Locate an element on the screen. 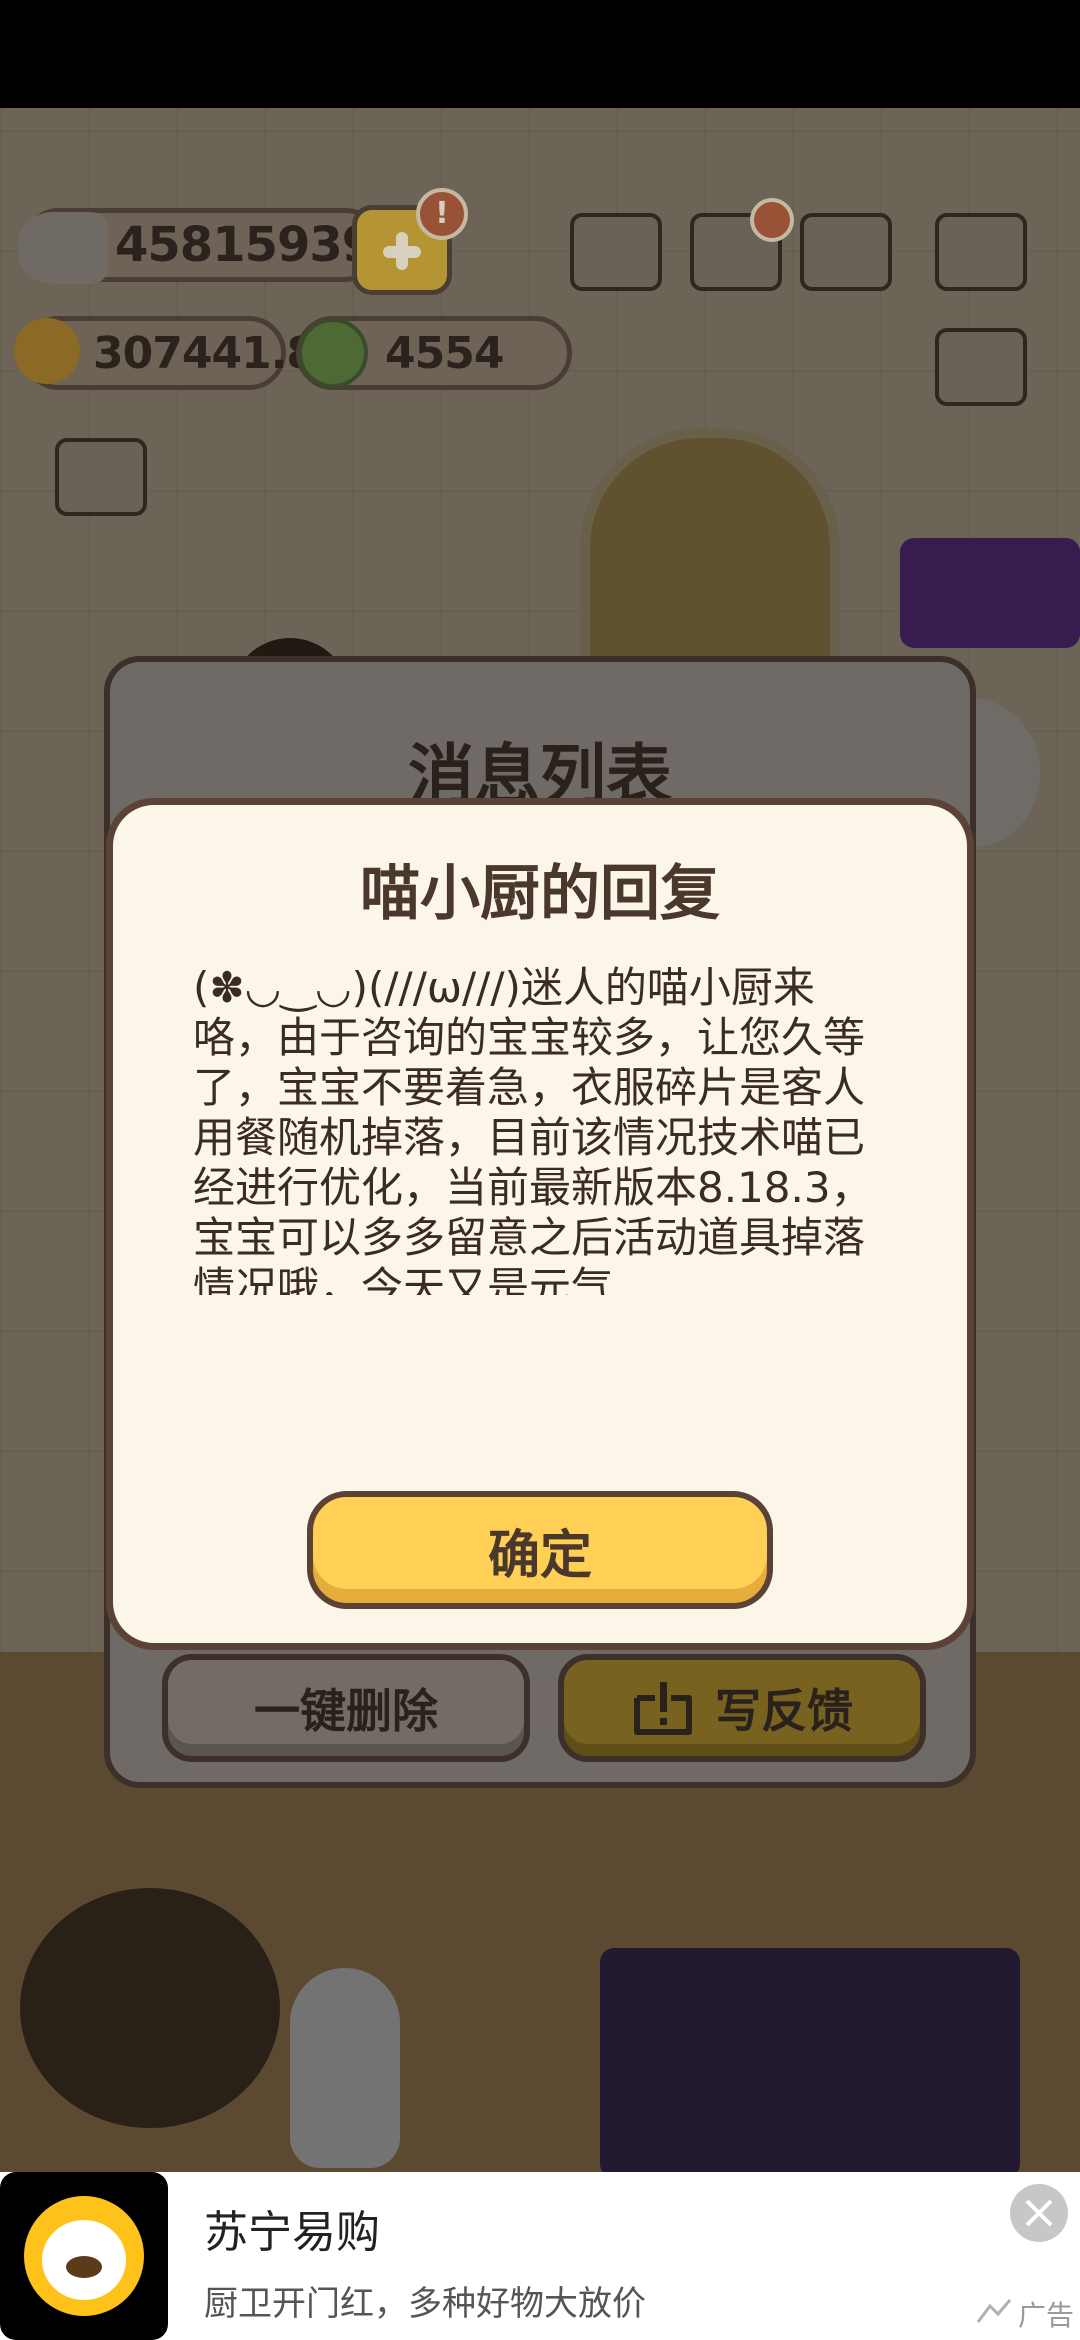 This screenshot has height=2340, width=1080. settings-alert-badge is located at coordinates (772, 220).